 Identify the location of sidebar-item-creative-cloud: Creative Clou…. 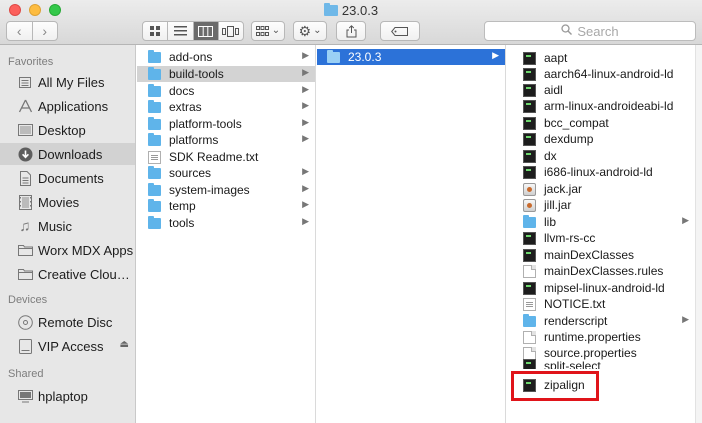
(67, 274).